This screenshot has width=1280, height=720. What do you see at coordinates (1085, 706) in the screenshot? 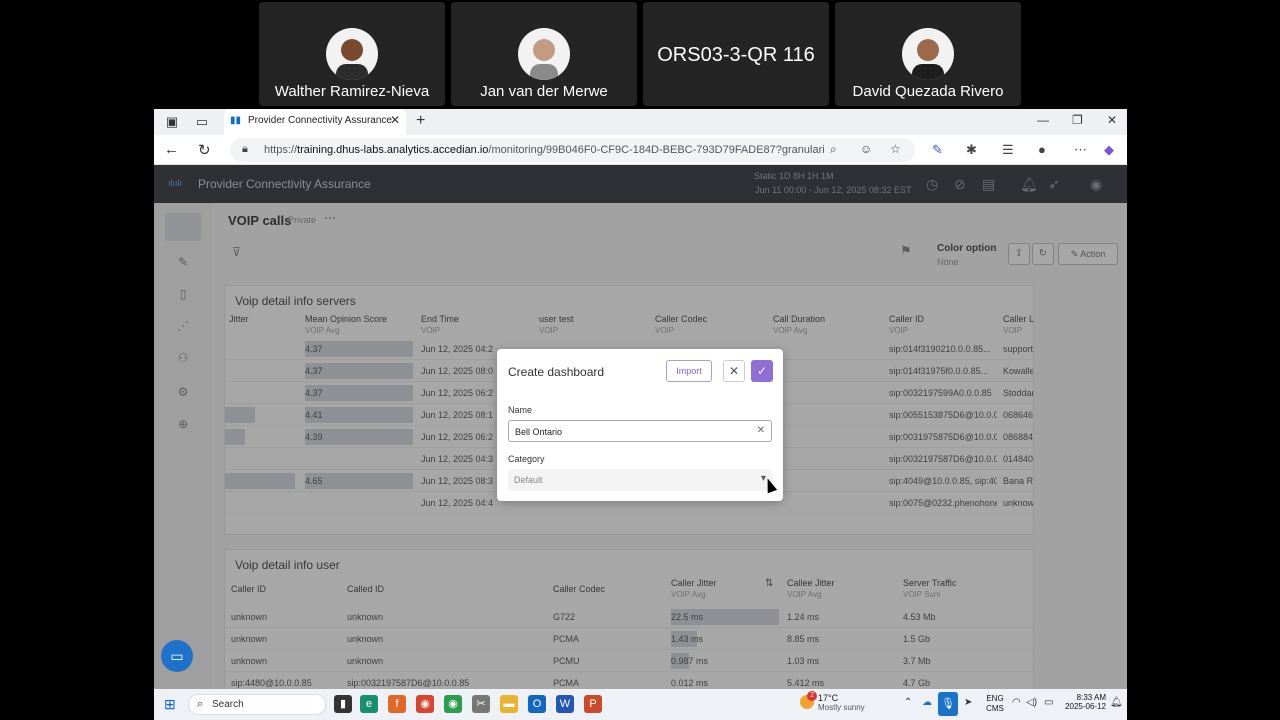
I see `clock-date: 2025-06-12` at bounding box center [1085, 706].